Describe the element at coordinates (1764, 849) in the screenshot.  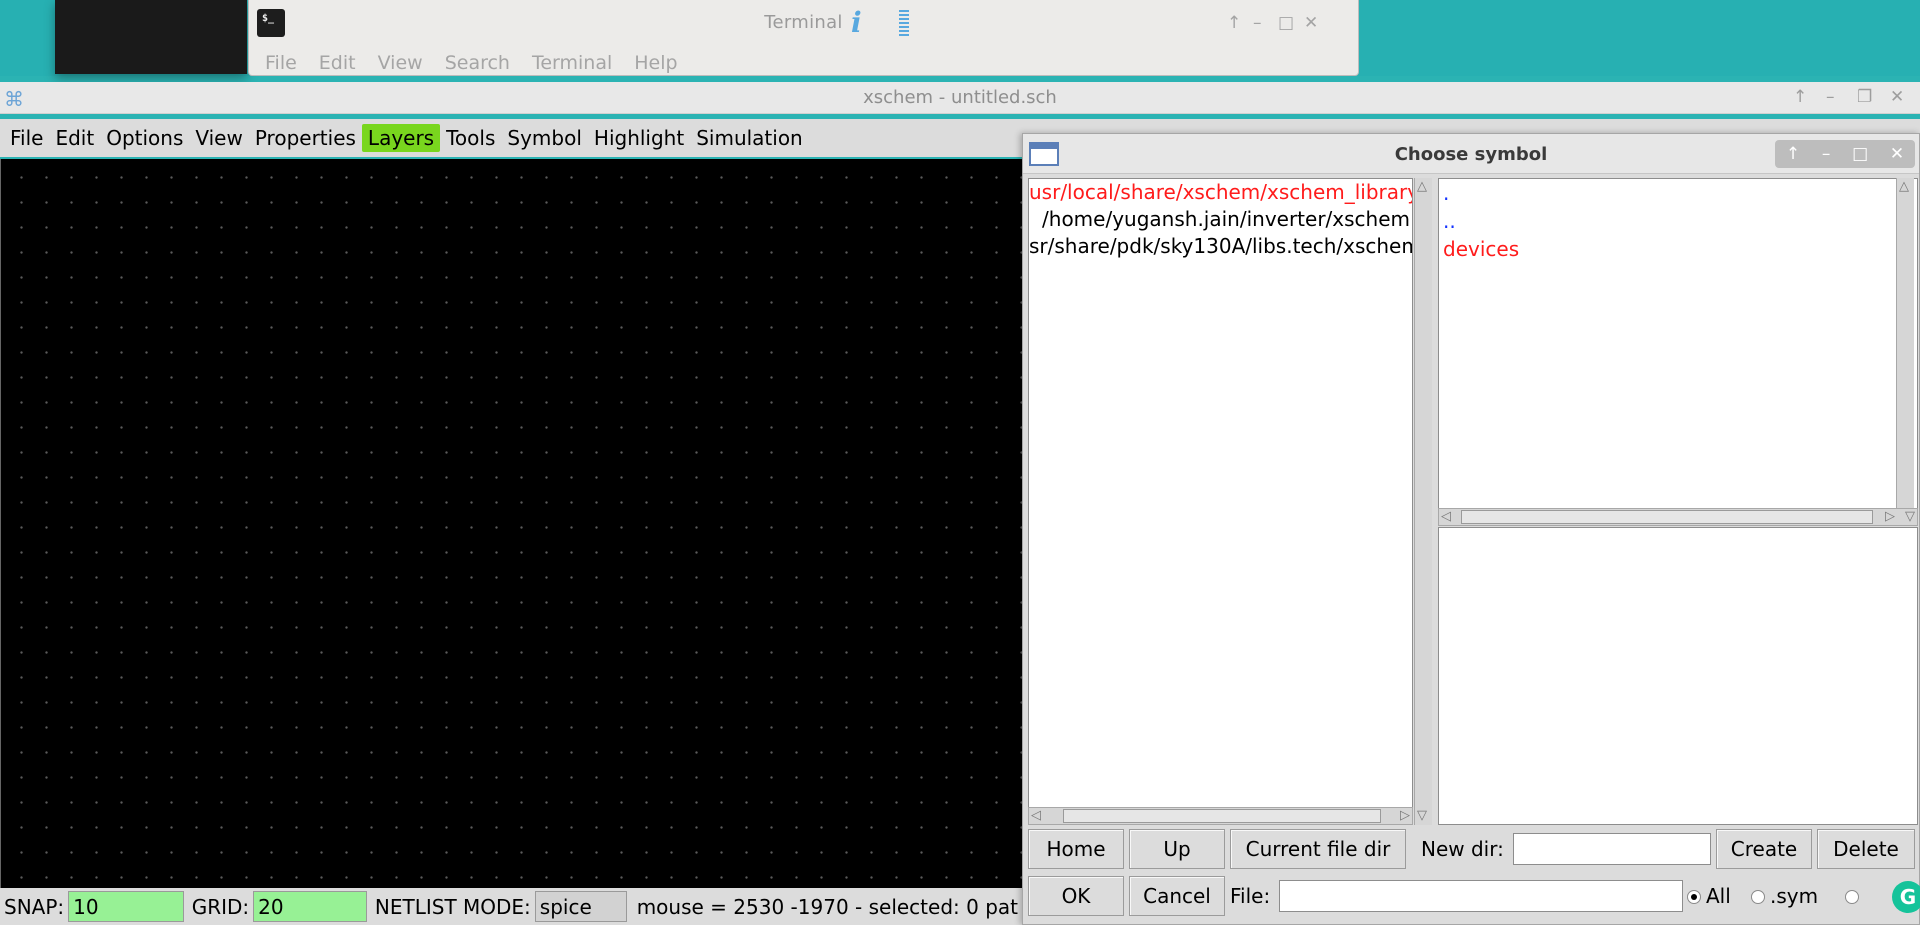
I see `create-button: Create` at that location.